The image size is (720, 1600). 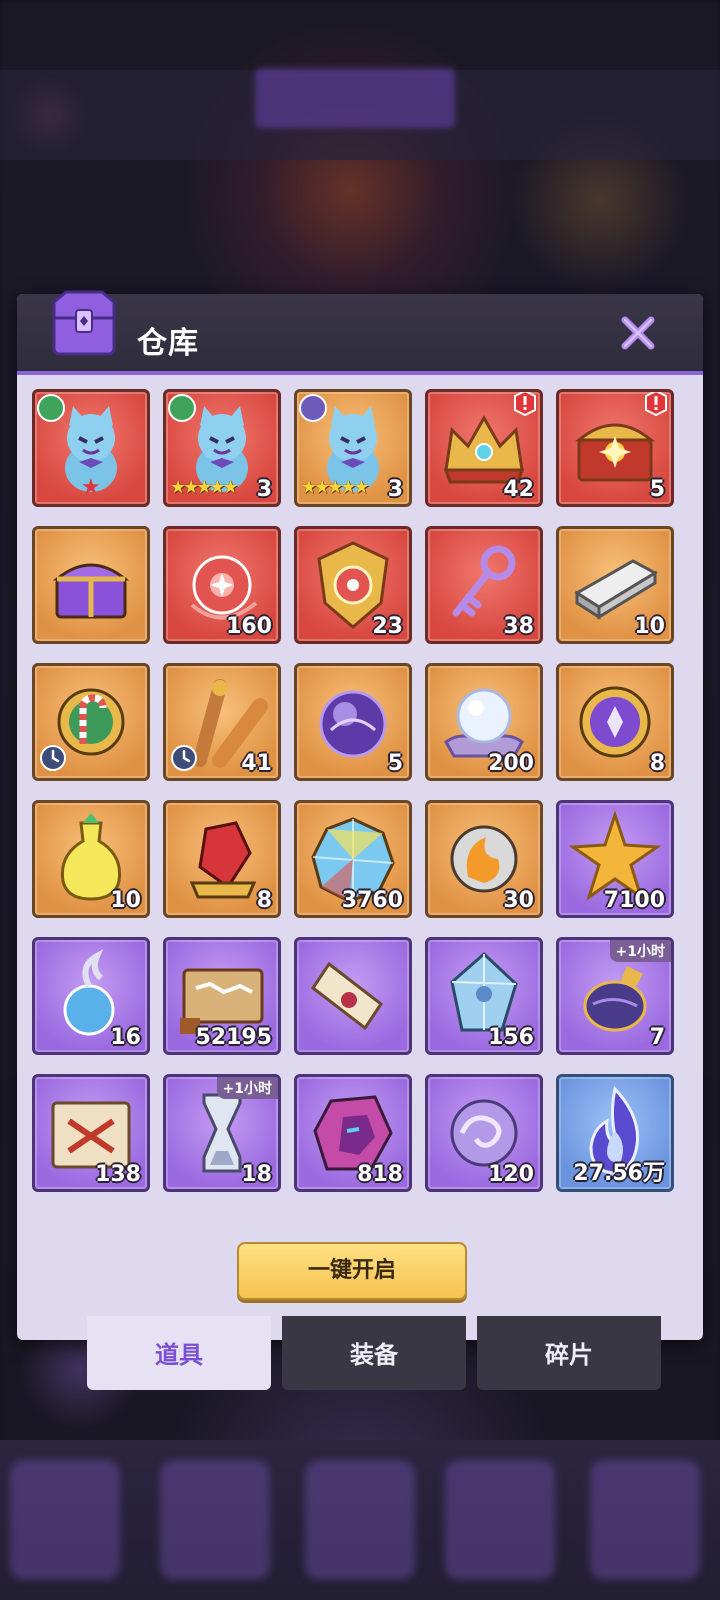 What do you see at coordinates (615, 1133) in the screenshot?
I see `item-slot-flame: 27.56万` at bounding box center [615, 1133].